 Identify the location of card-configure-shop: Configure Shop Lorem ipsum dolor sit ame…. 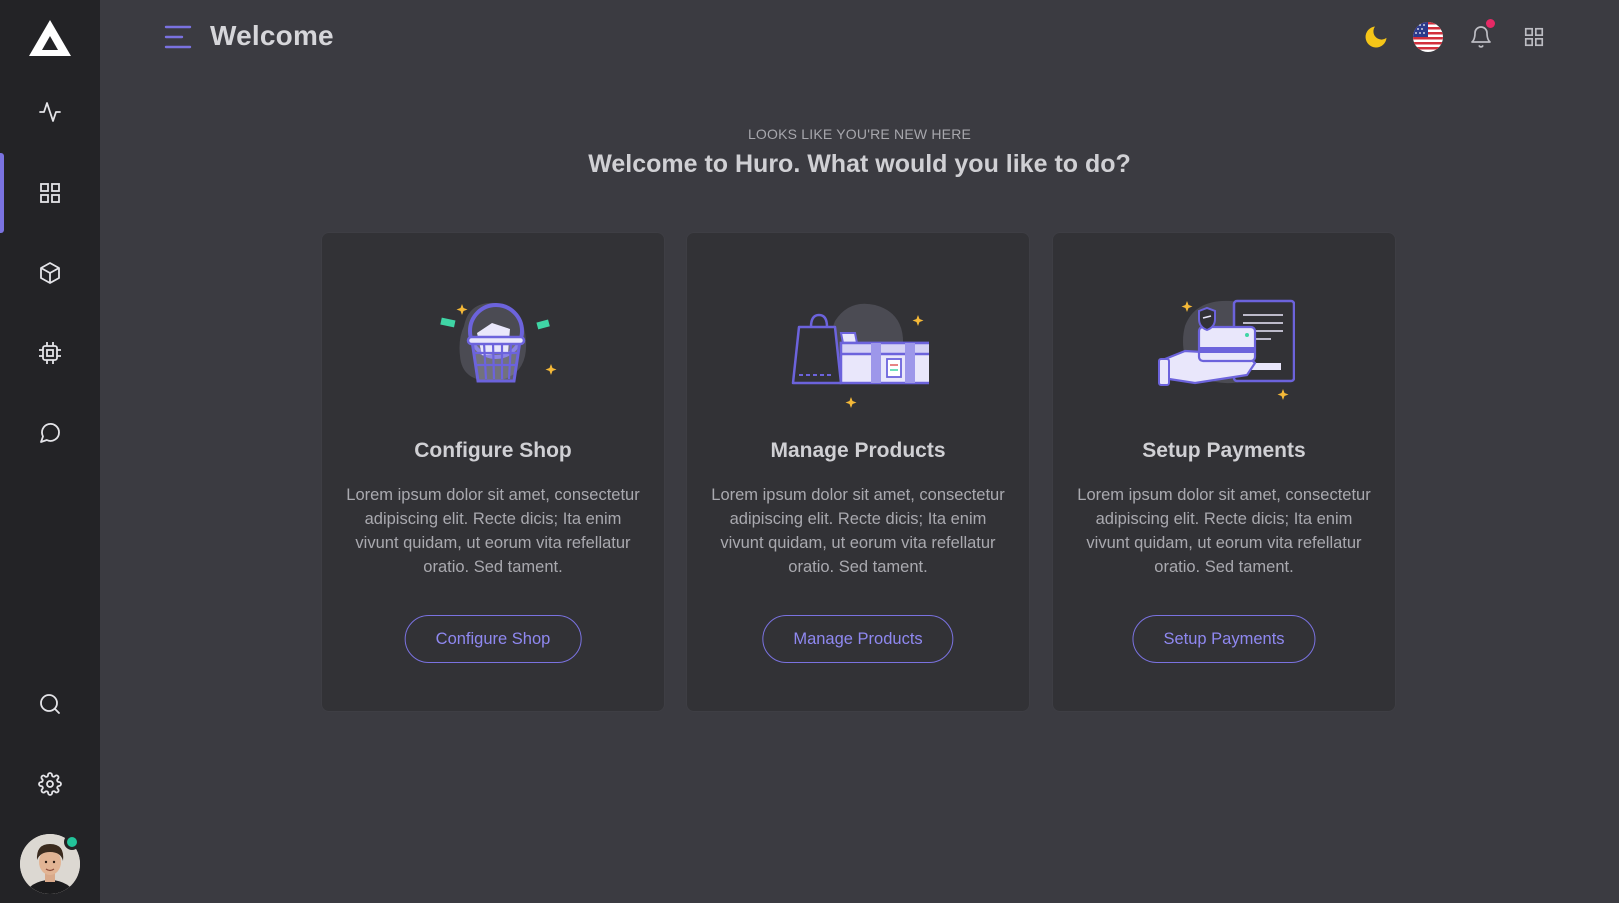
(493, 472).